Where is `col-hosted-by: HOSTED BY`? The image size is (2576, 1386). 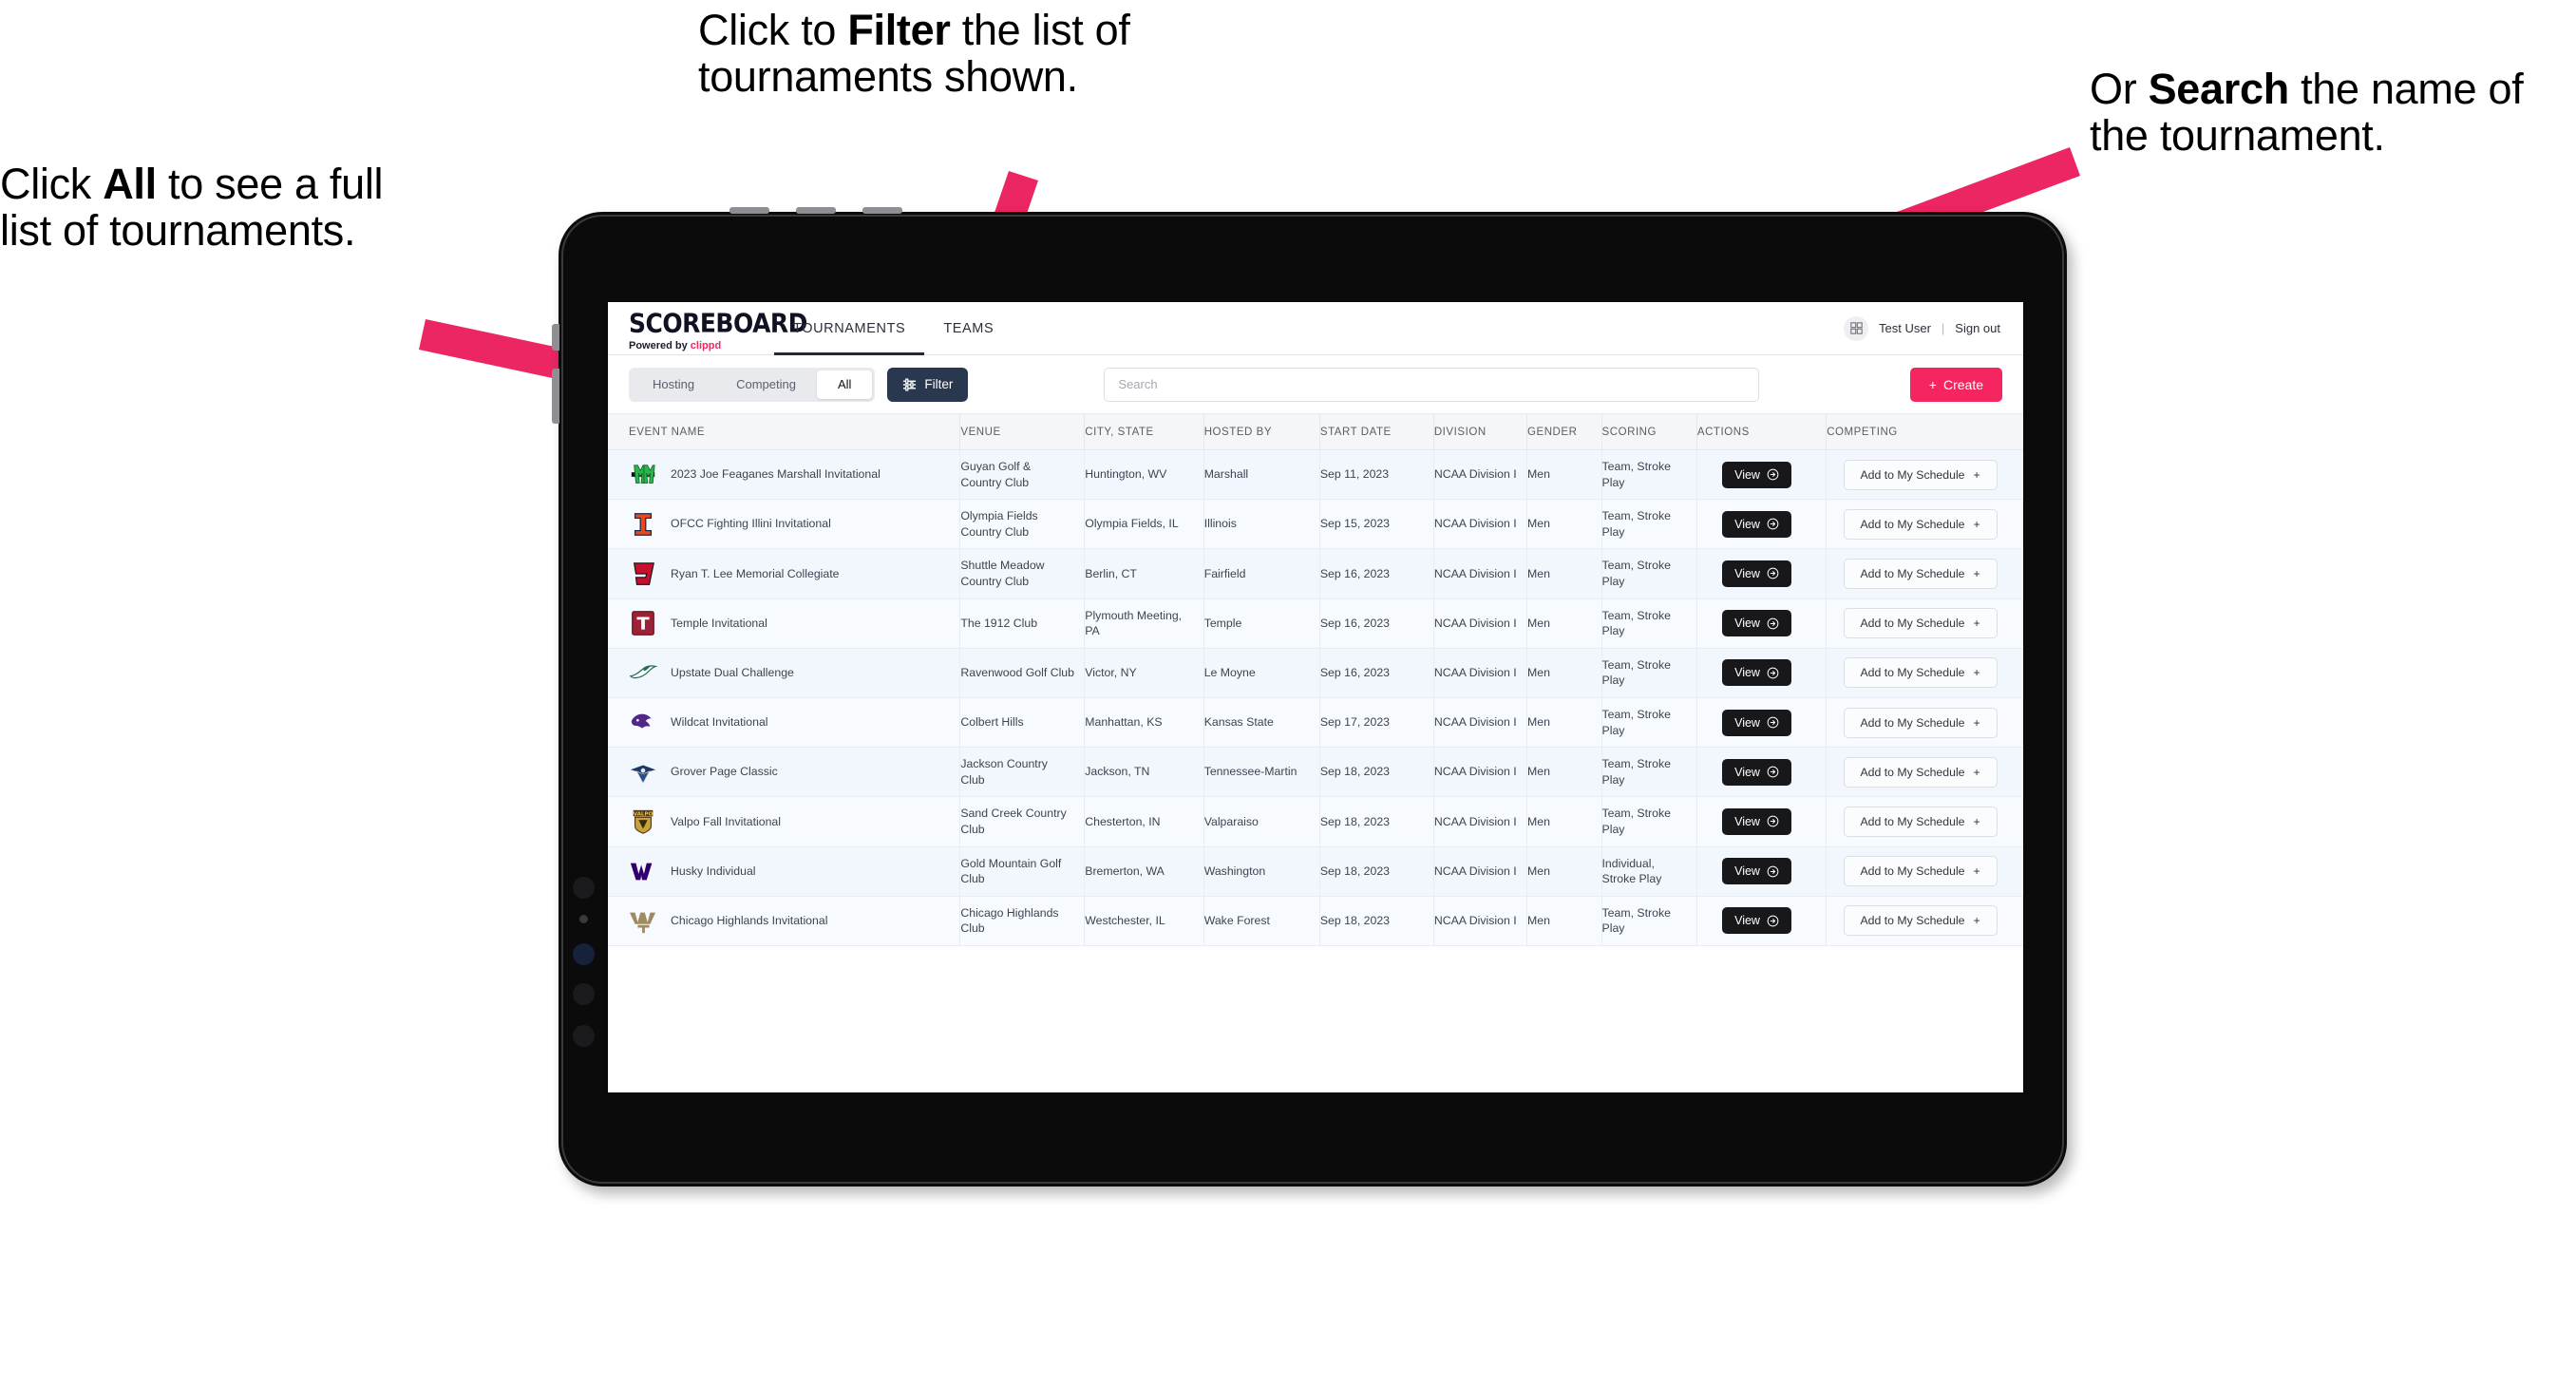 col-hosted-by: HOSTED BY is located at coordinates (1261, 432).